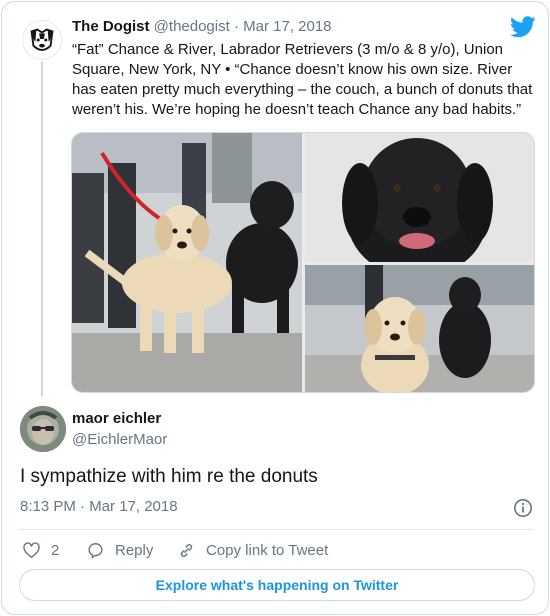  Describe the element at coordinates (523, 508) in the screenshot. I see `info-icon` at that location.